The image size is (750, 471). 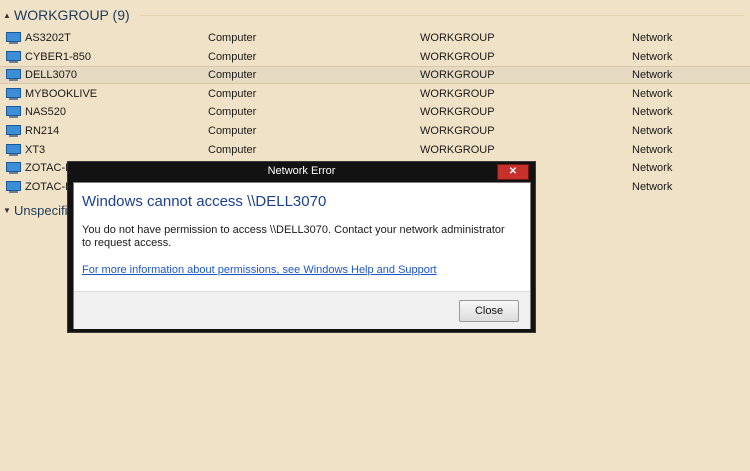 I want to click on group-header-workgroup: ▲ WORKGROUP (9), so click(x=375, y=15).